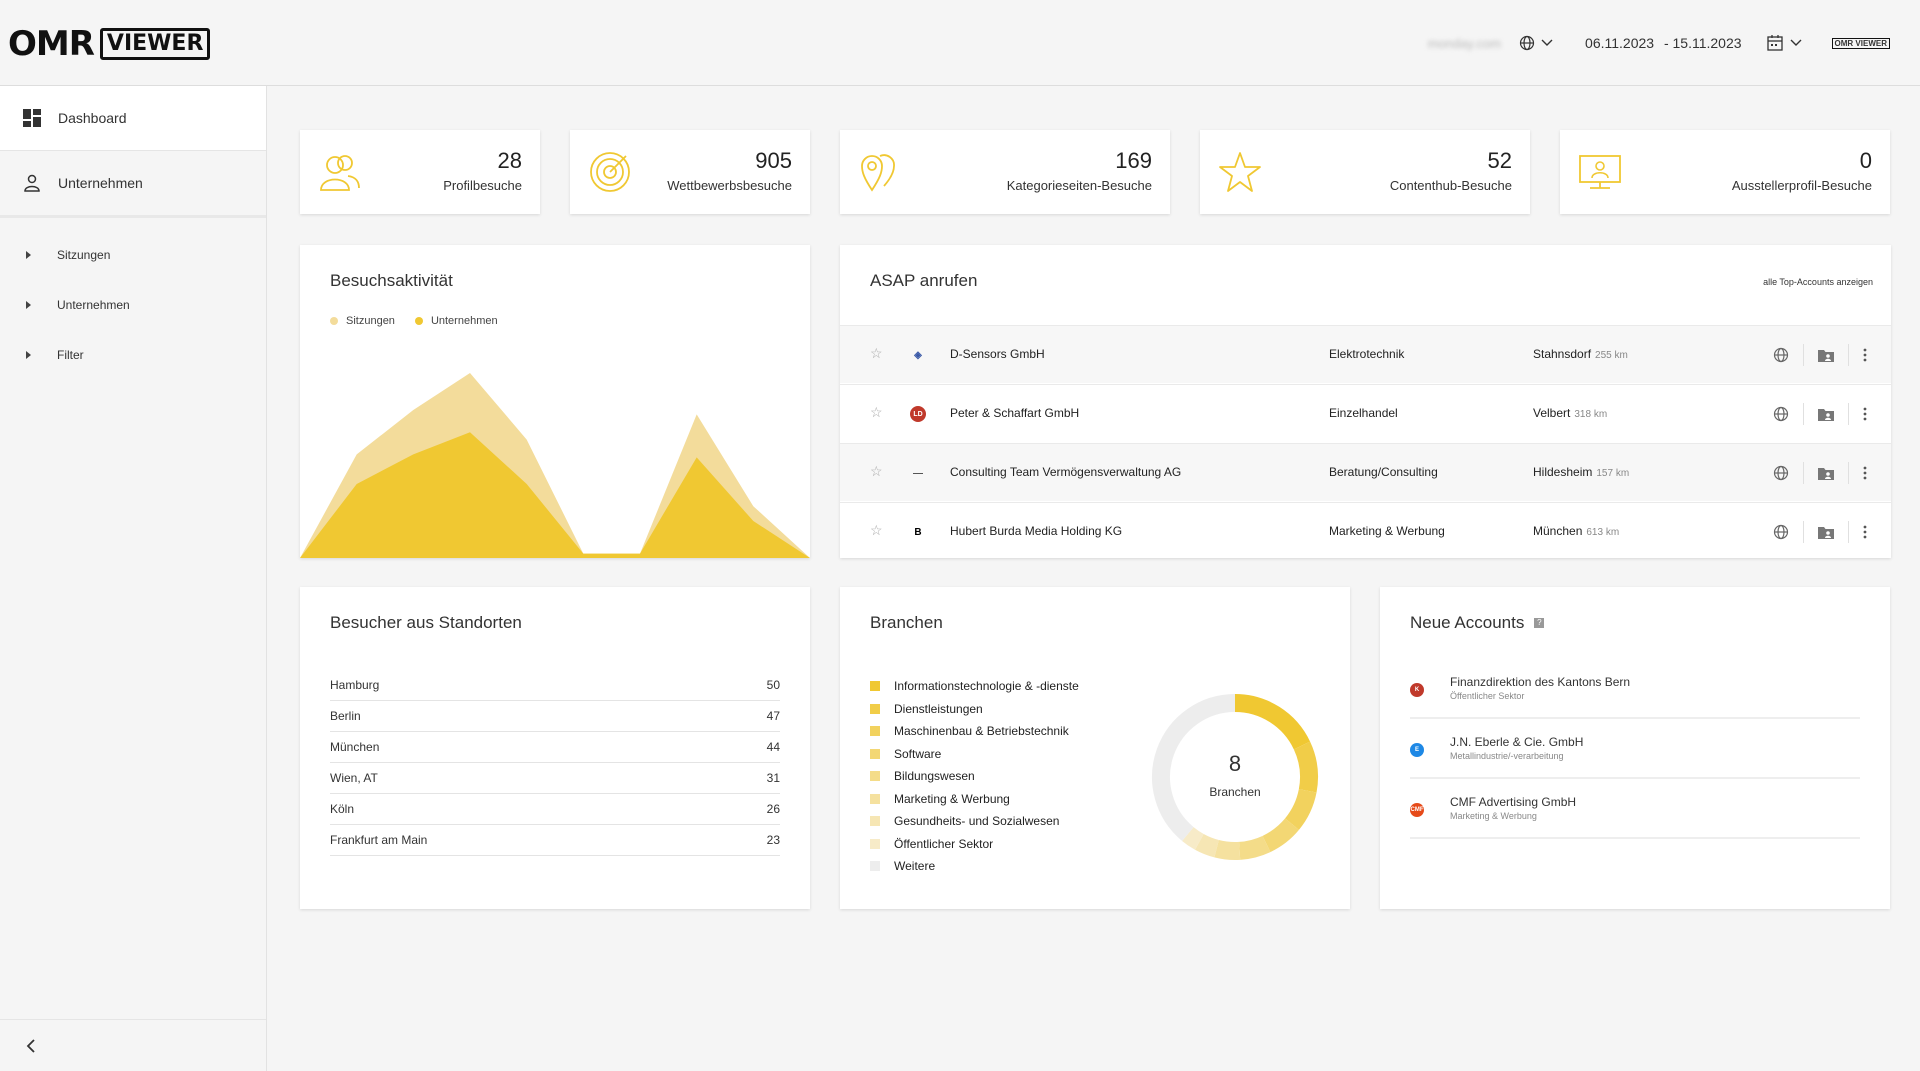  Describe the element at coordinates (1516, 742) in the screenshot. I see `account-name: J.N. Eberle & Cie. GmbH` at that location.